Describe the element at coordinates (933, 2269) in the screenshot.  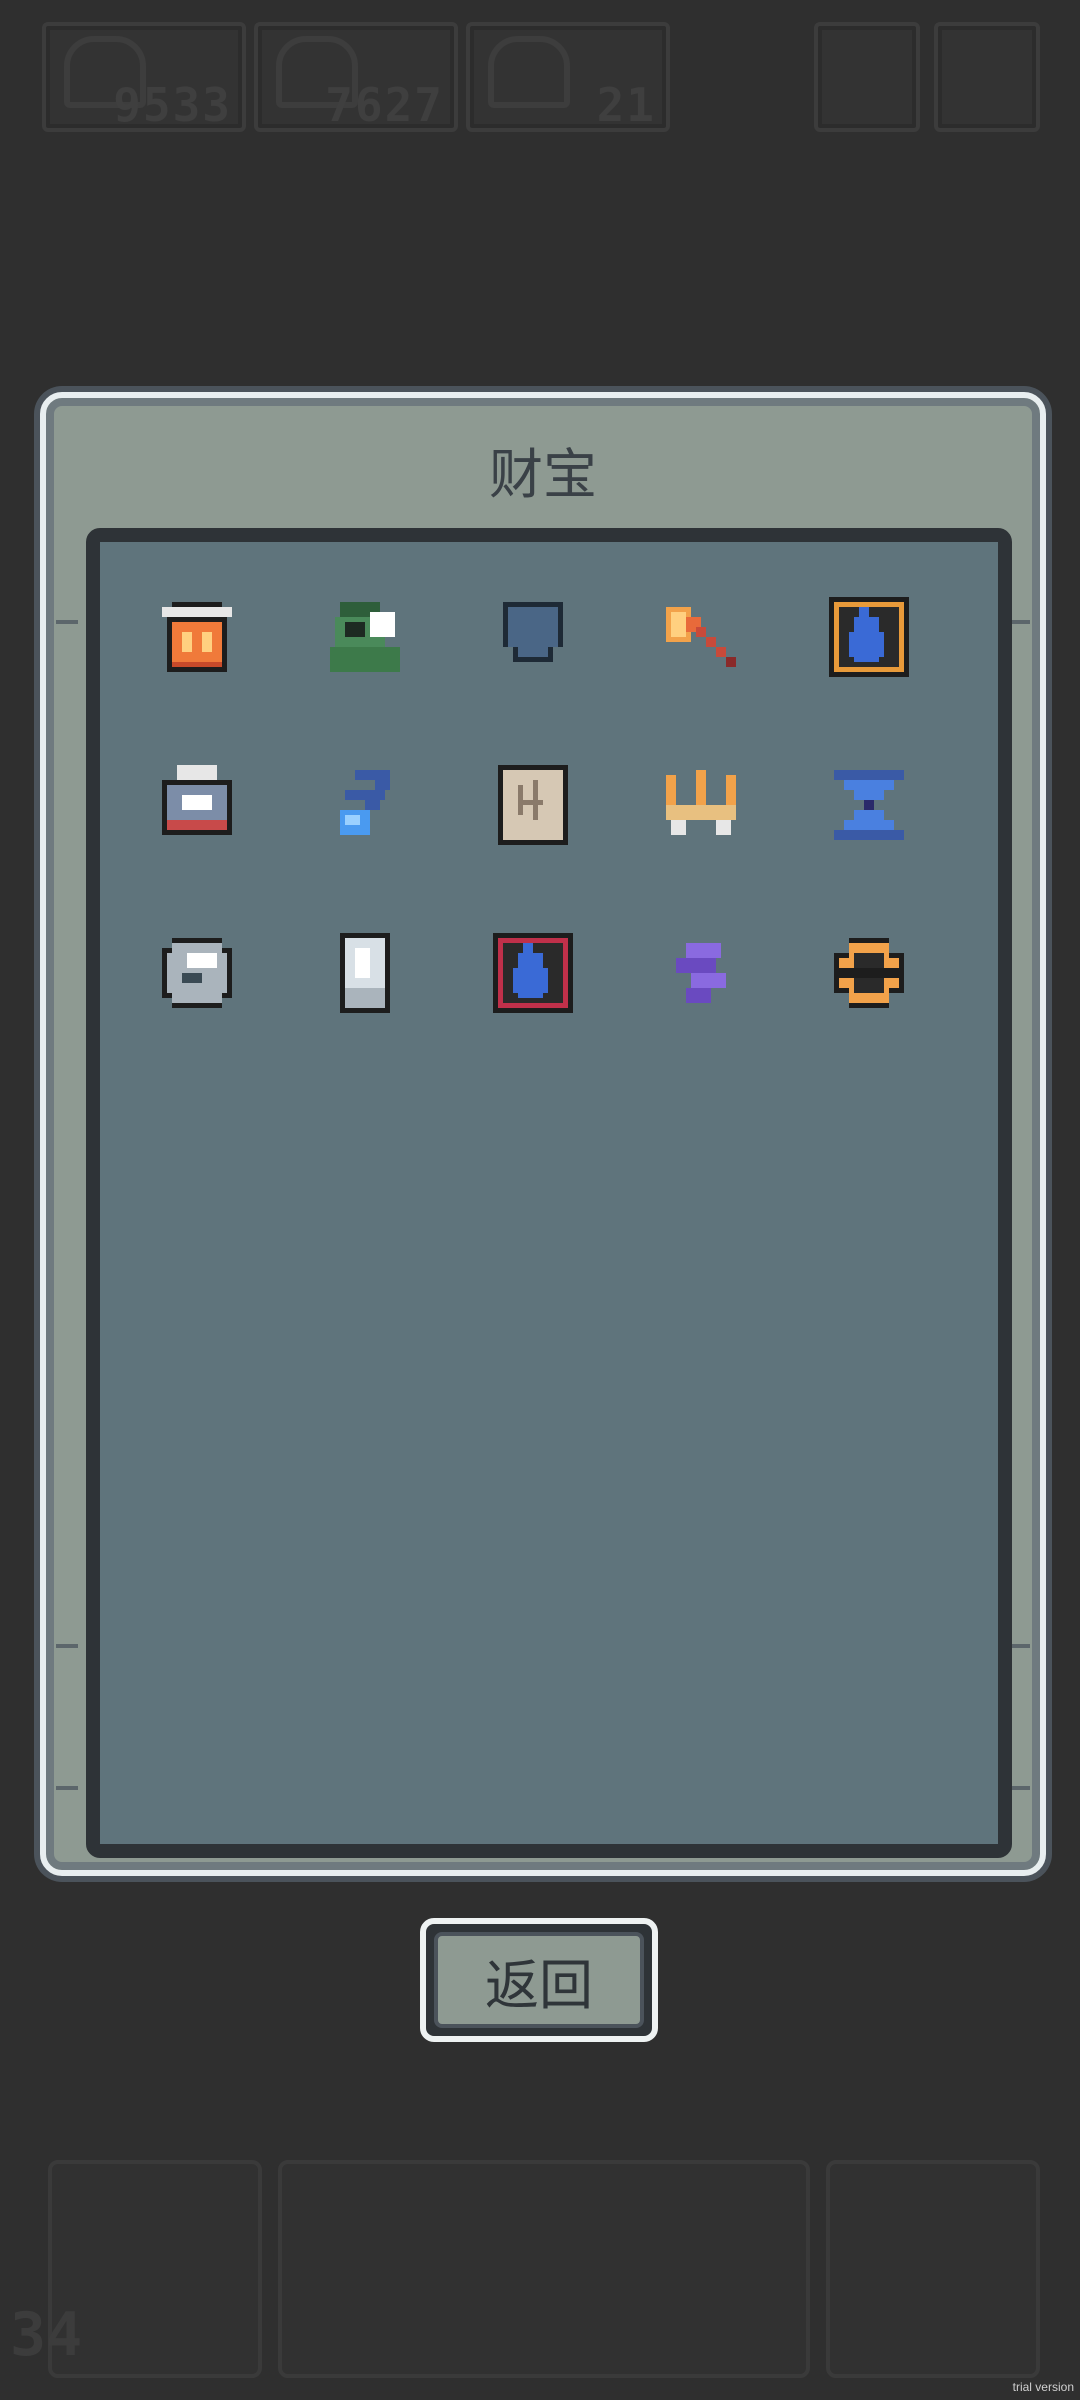
I see `bottom-slot-right` at that location.